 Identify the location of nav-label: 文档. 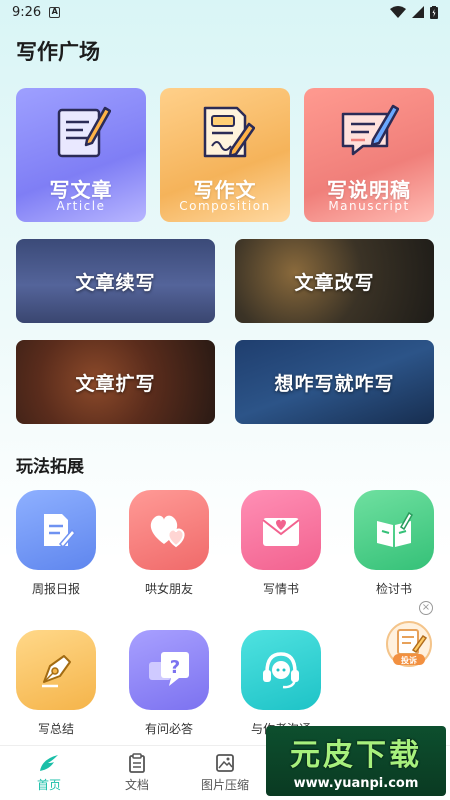
(136, 785).